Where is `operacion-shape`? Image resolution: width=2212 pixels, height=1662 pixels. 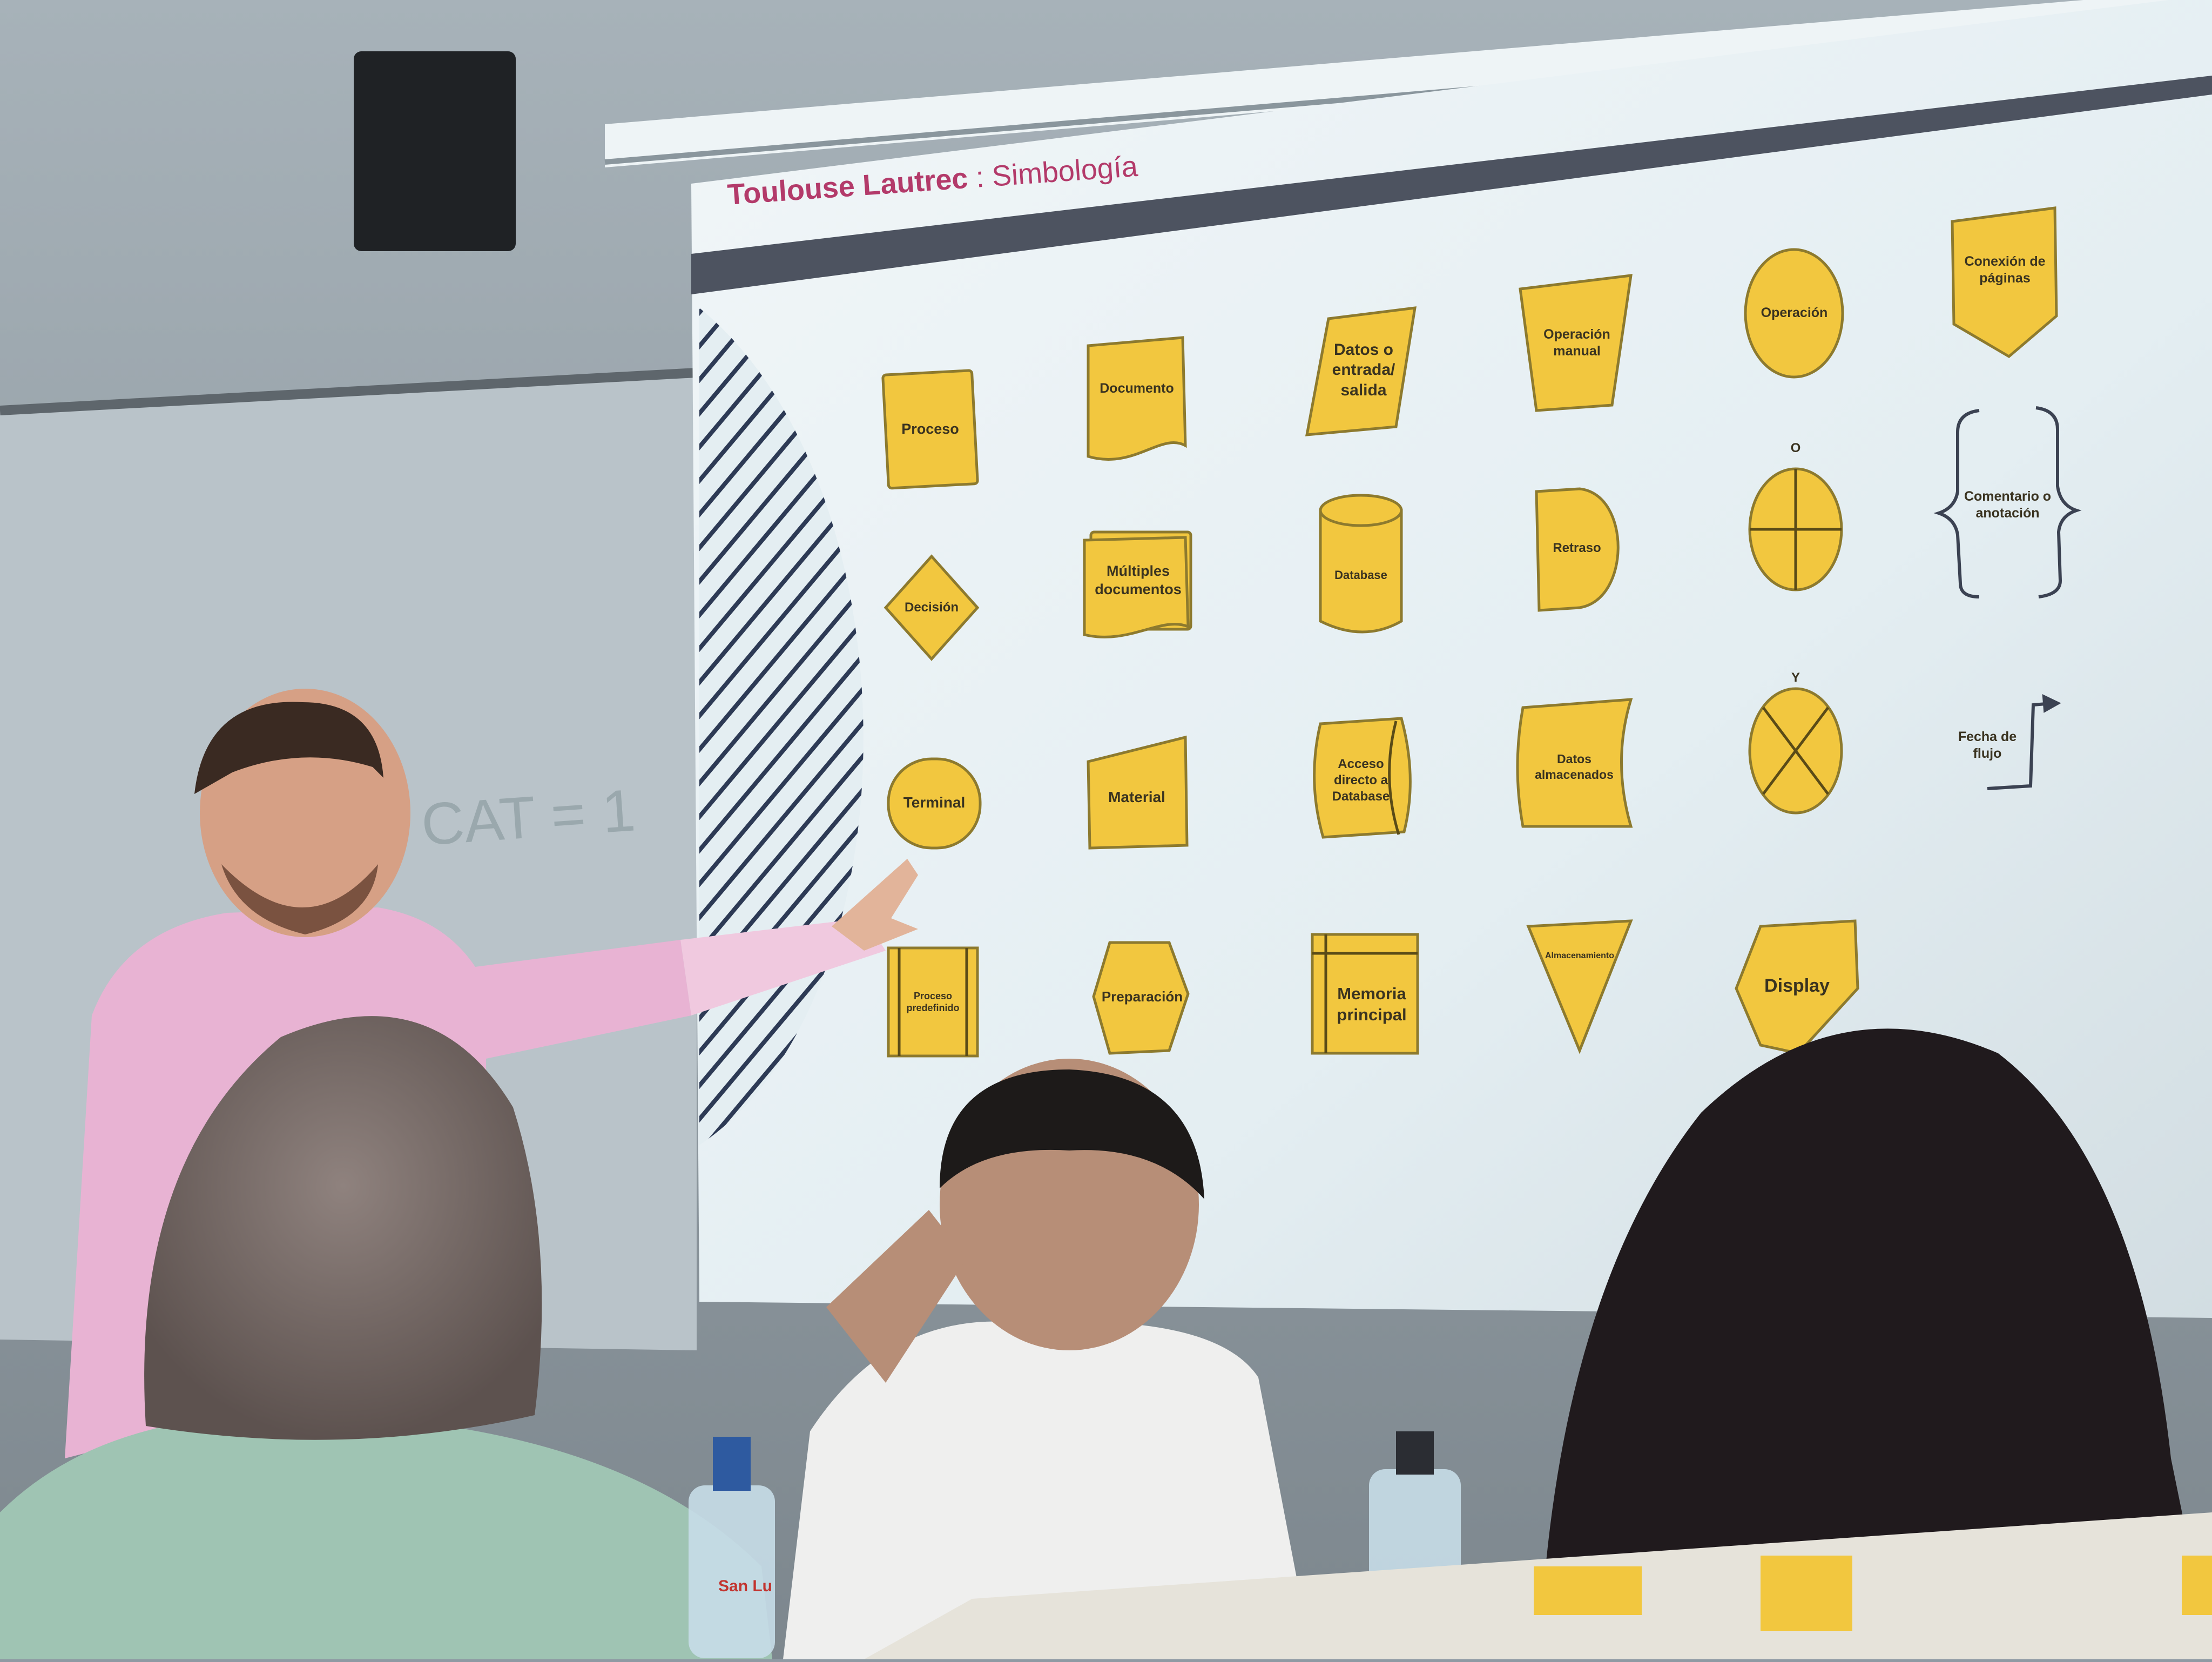
operacion-shape is located at coordinates (1794, 313).